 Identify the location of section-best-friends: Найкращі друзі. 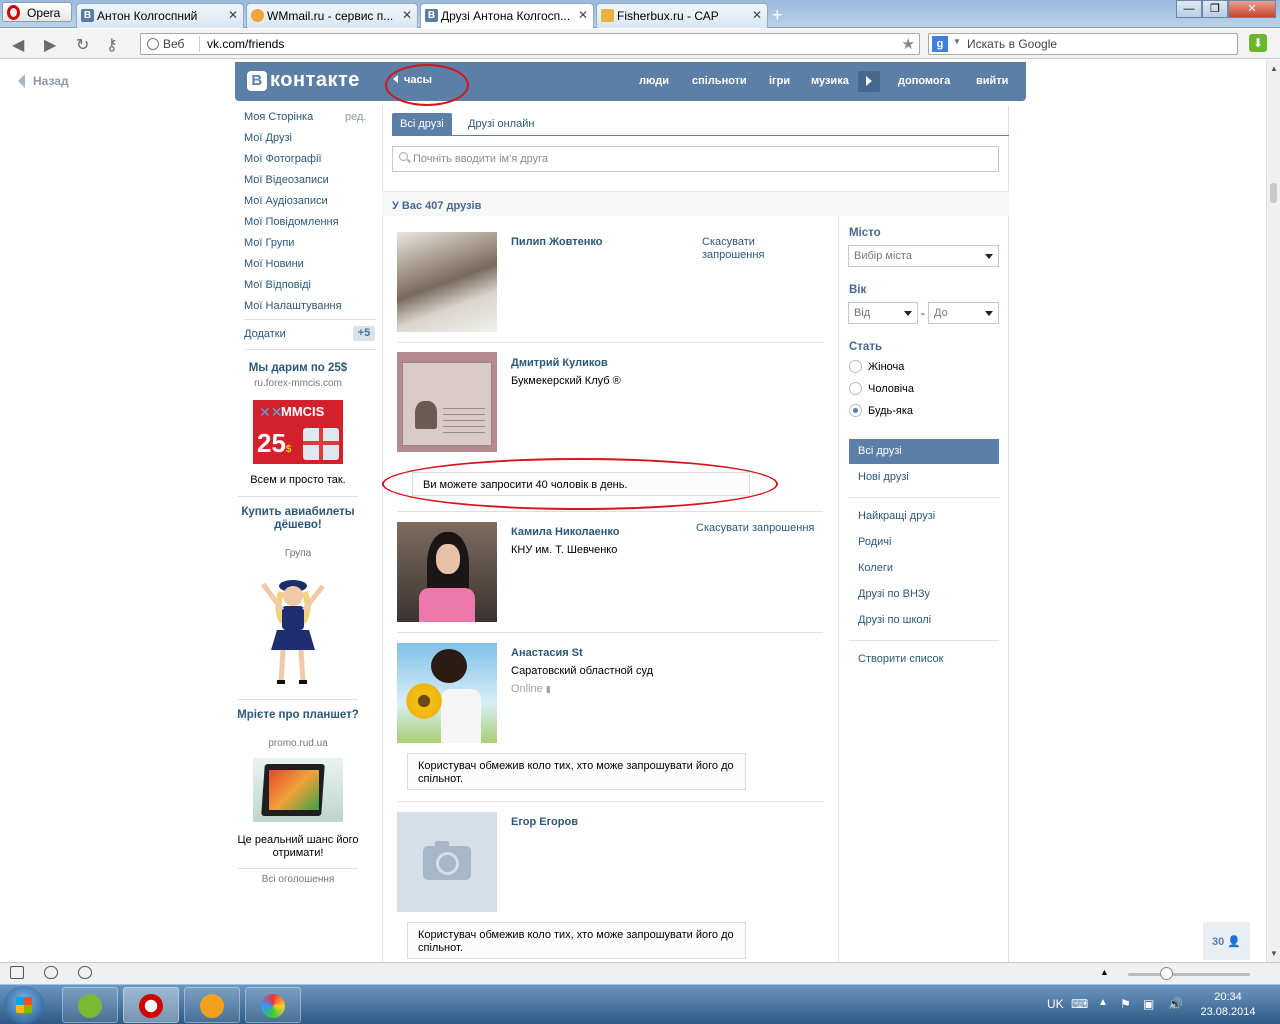
(924, 516).